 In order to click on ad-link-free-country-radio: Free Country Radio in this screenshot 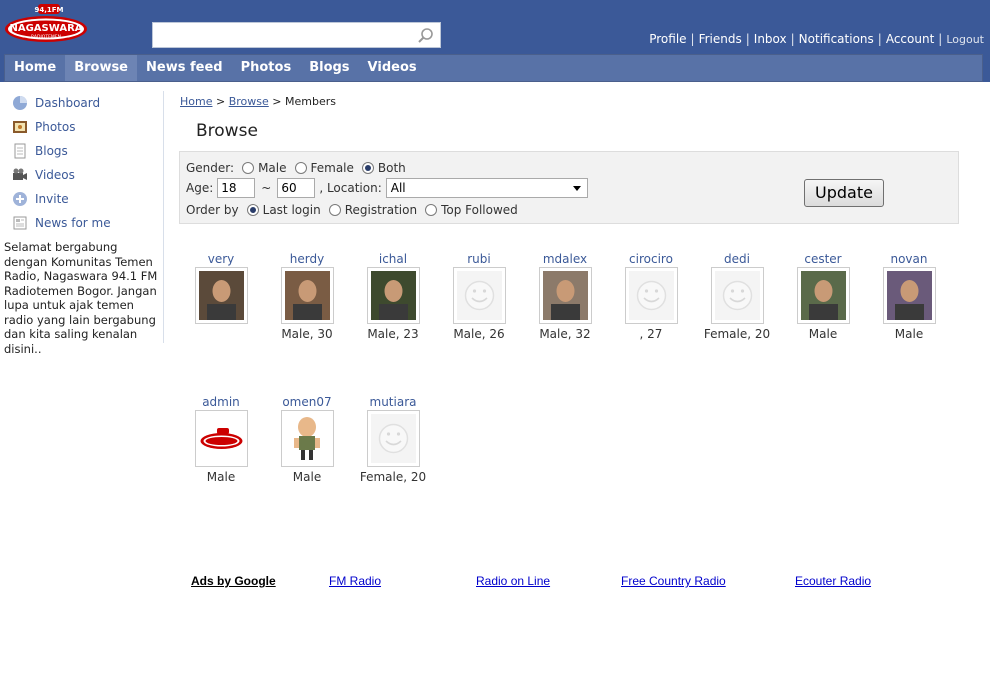, I will do `click(673, 581)`.